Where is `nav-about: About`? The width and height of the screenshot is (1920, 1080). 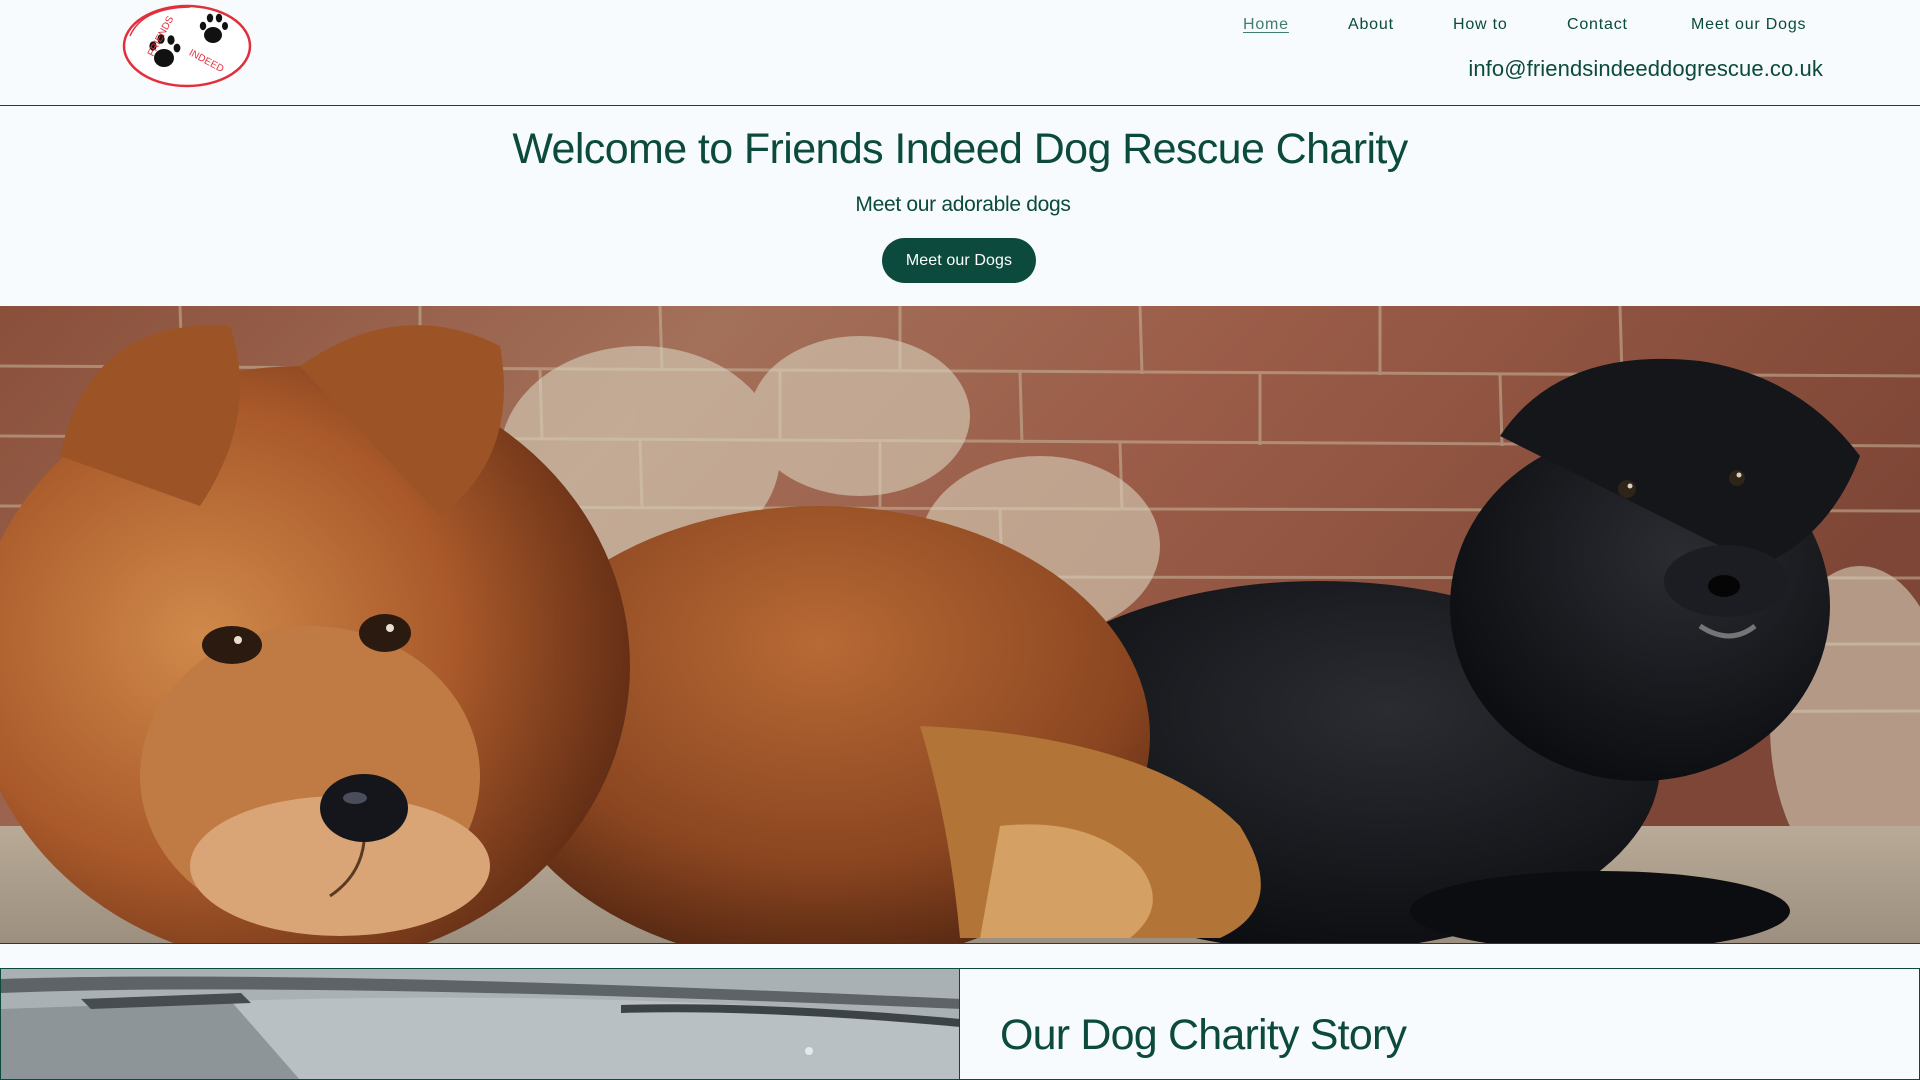
nav-about: About is located at coordinates (1371, 25).